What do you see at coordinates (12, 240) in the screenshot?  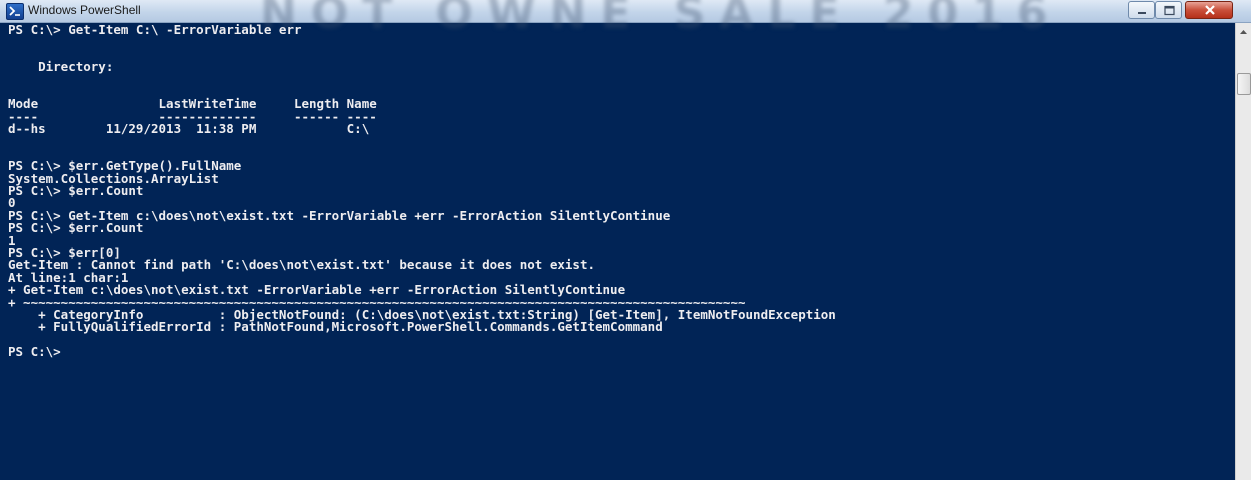 I see `console-line: 1` at bounding box center [12, 240].